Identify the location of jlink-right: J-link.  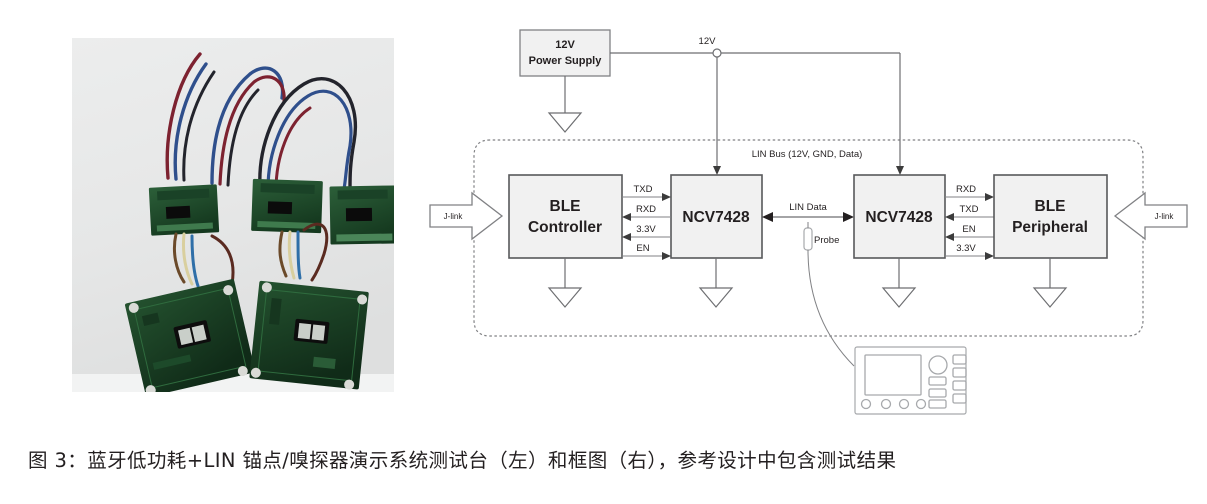
(1150, 216).